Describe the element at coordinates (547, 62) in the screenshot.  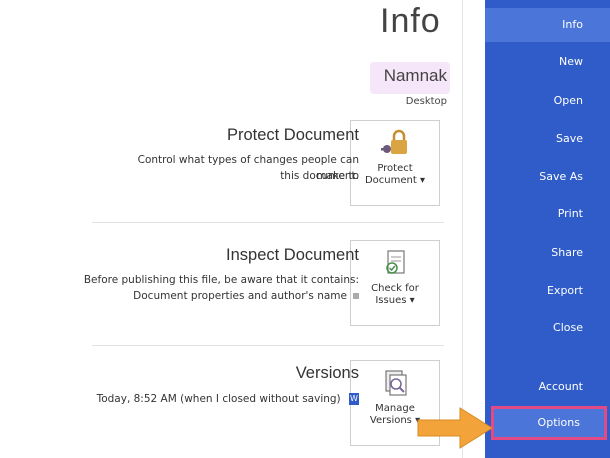
I see `sidebar-item-new: New` at that location.